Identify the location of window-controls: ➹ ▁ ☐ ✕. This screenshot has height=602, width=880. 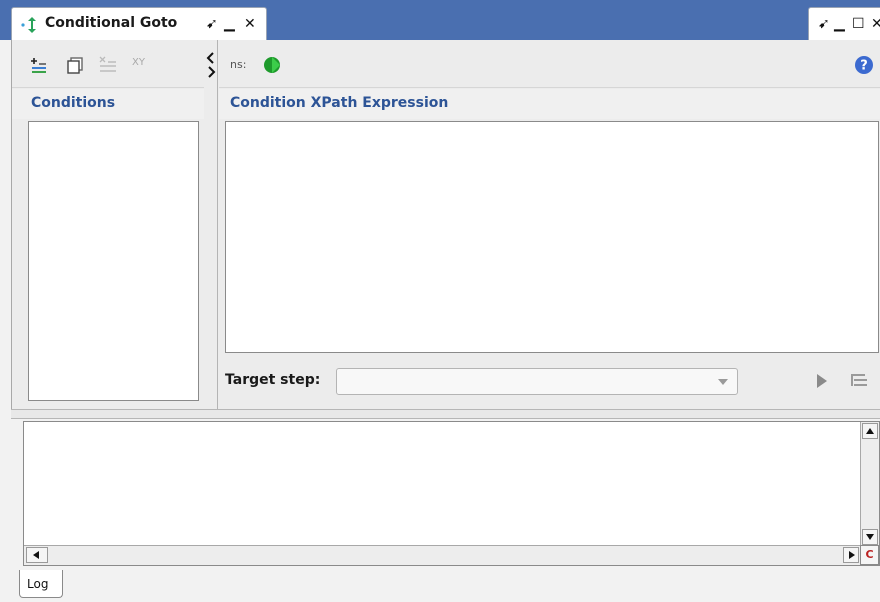
(844, 23).